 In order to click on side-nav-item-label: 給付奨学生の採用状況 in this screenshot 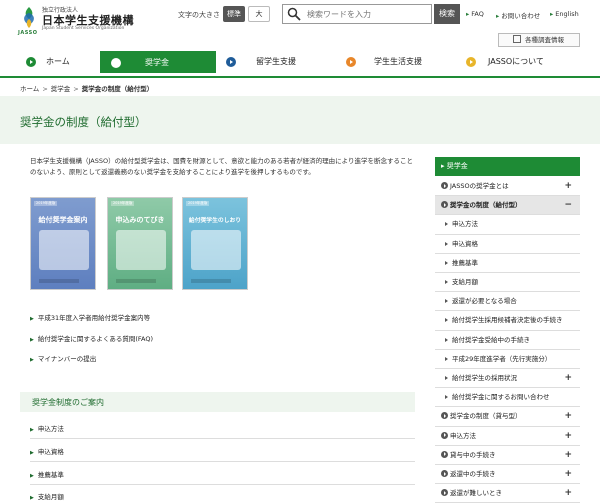, I will do `click(484, 378)`.